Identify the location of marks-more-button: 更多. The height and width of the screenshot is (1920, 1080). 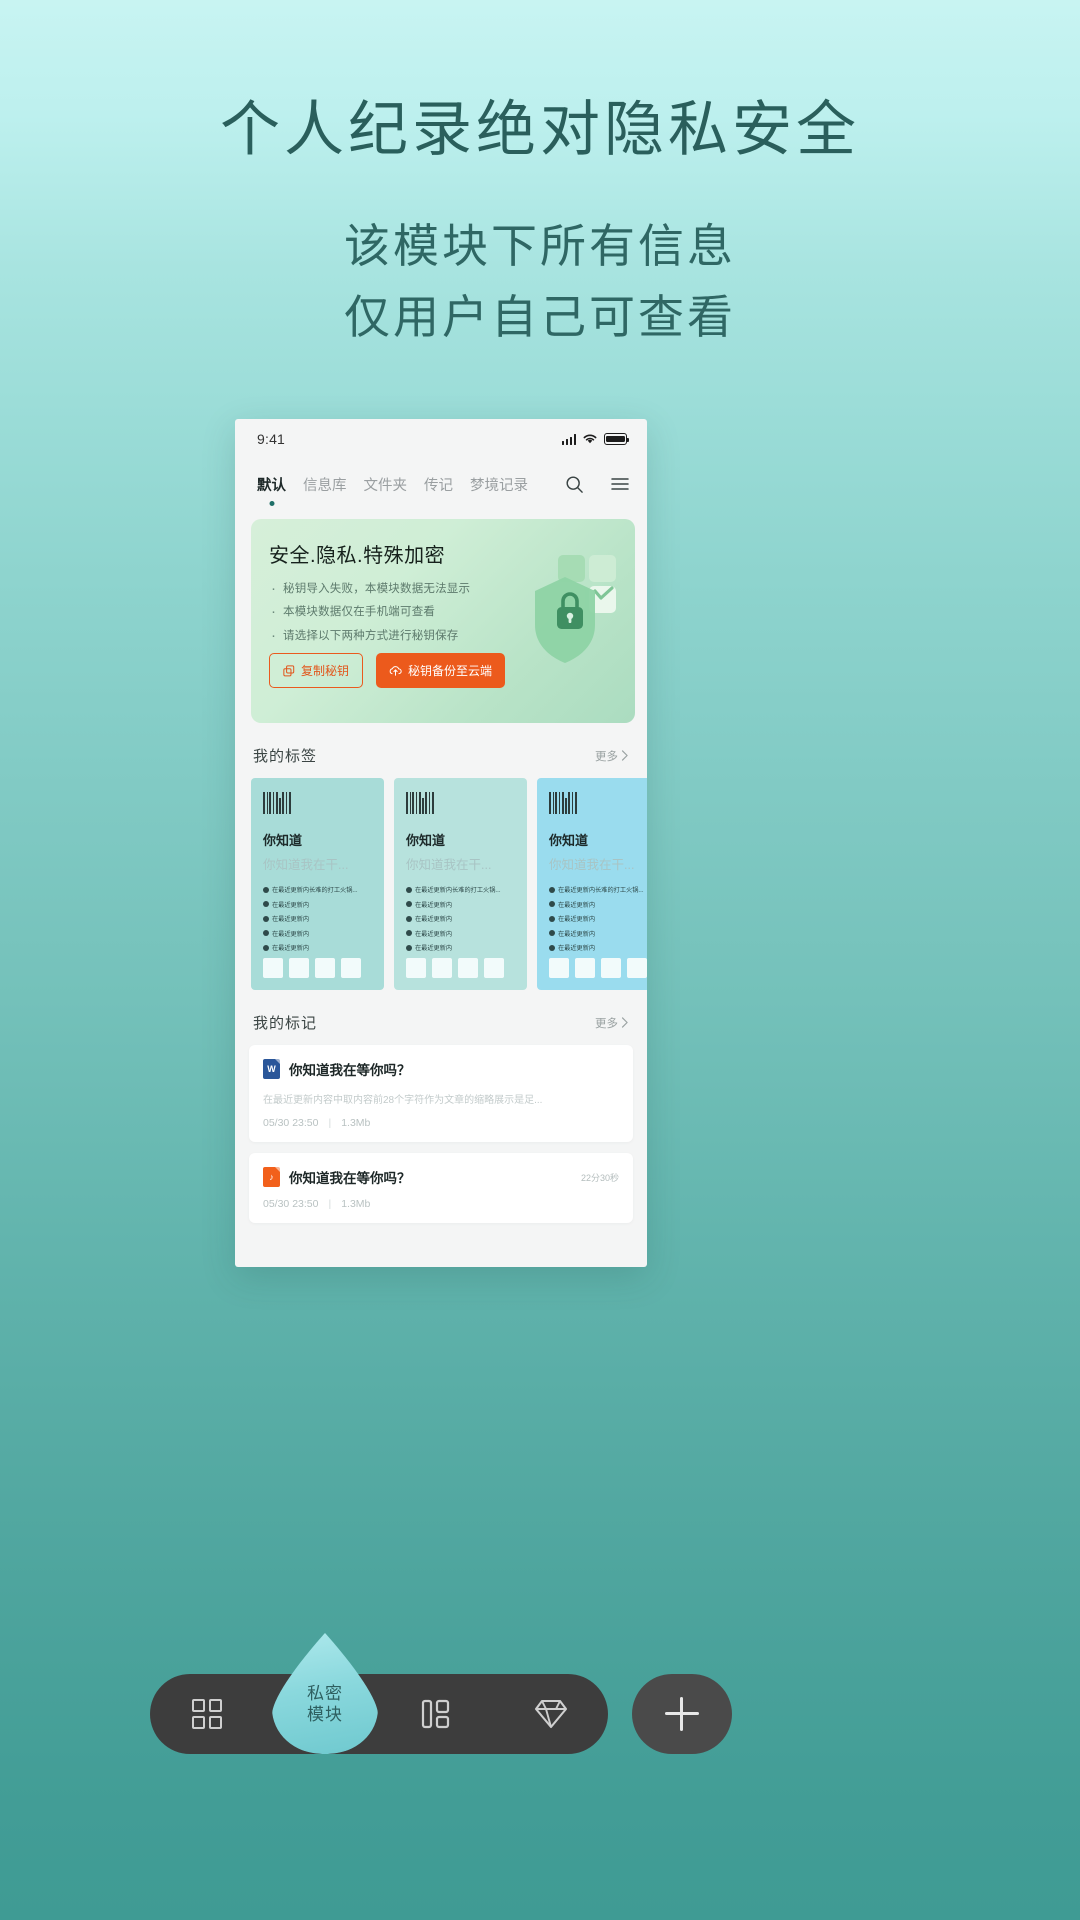
(612, 1023).